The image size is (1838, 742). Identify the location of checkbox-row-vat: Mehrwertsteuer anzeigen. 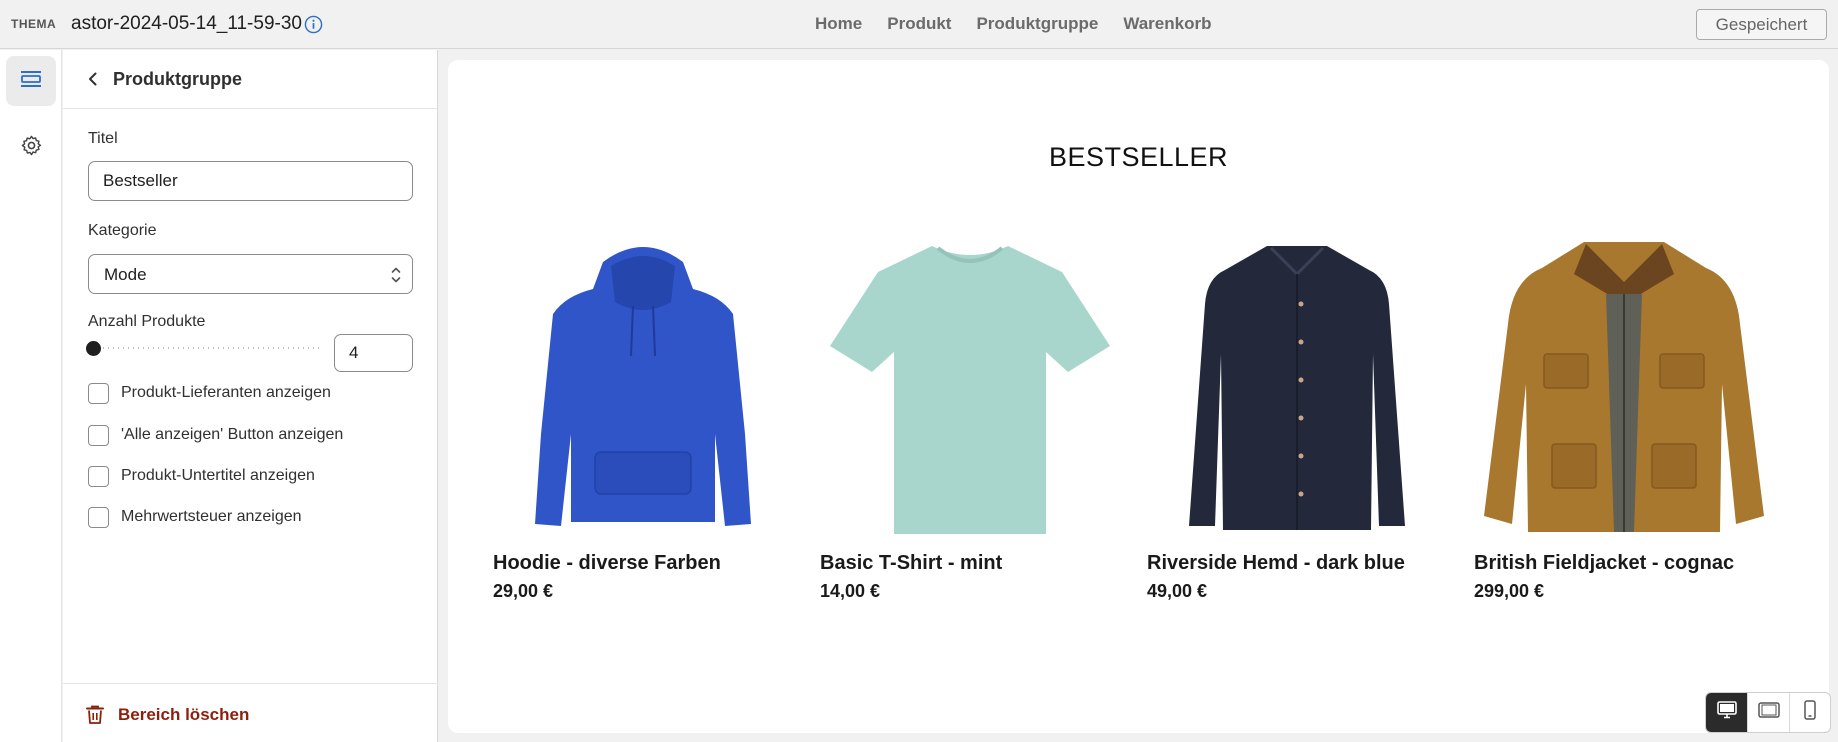
(195, 517).